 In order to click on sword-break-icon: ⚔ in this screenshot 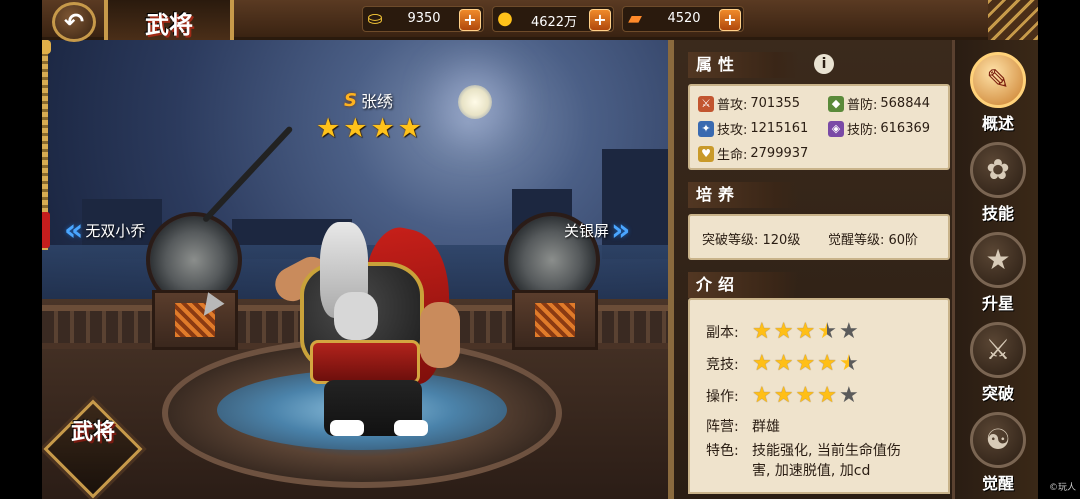, I will do `click(998, 350)`.